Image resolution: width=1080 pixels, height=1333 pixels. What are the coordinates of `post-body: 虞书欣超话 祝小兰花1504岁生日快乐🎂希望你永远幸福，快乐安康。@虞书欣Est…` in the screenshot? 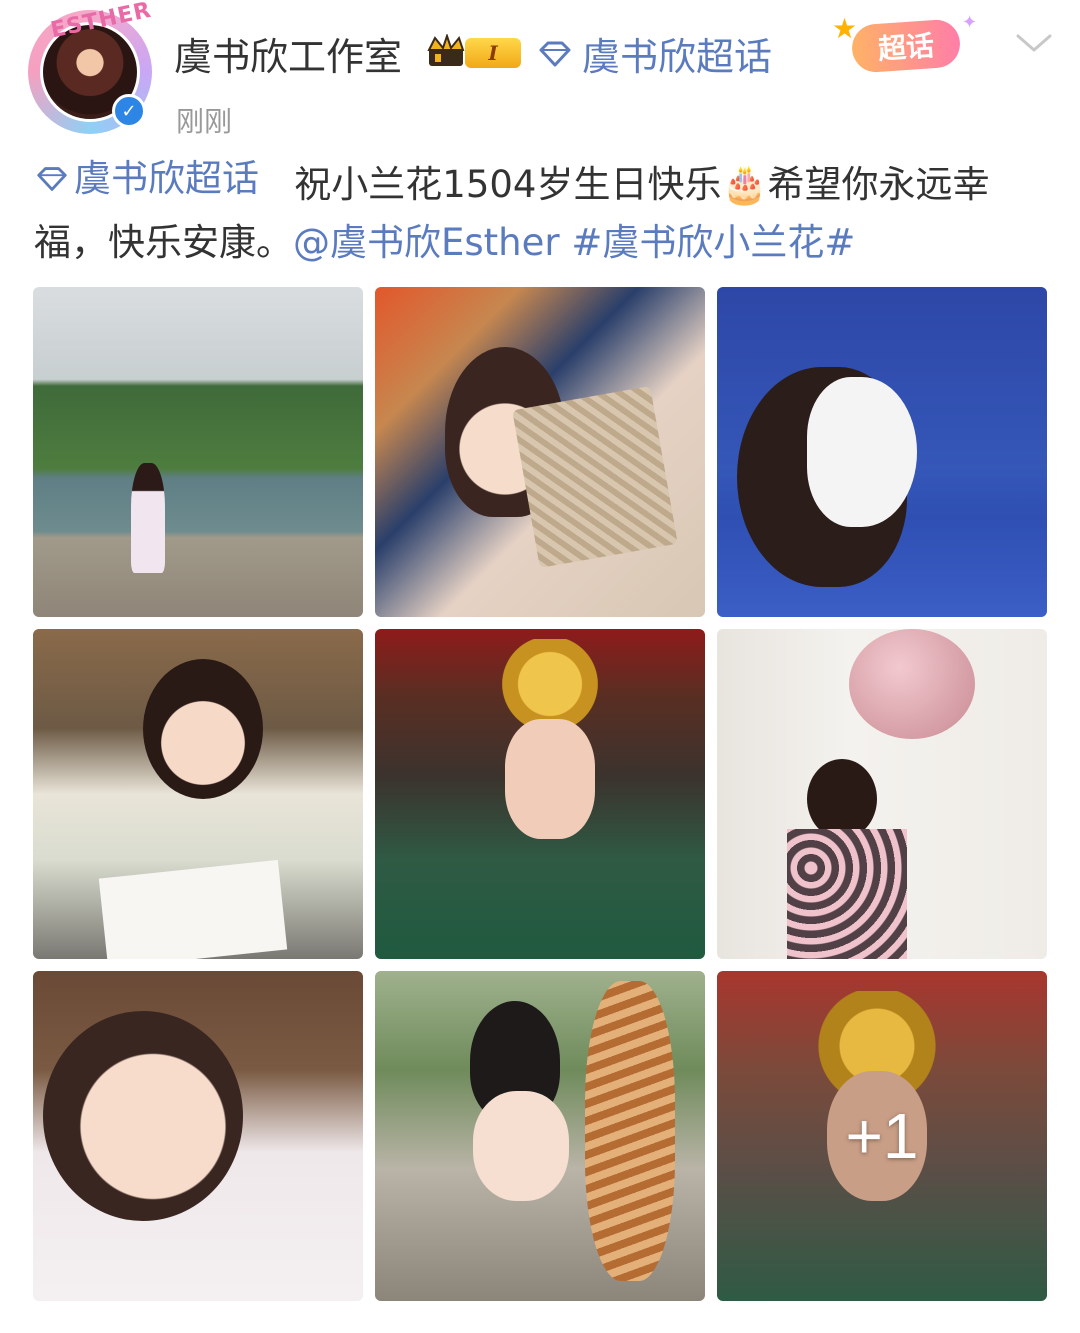 It's located at (544, 211).